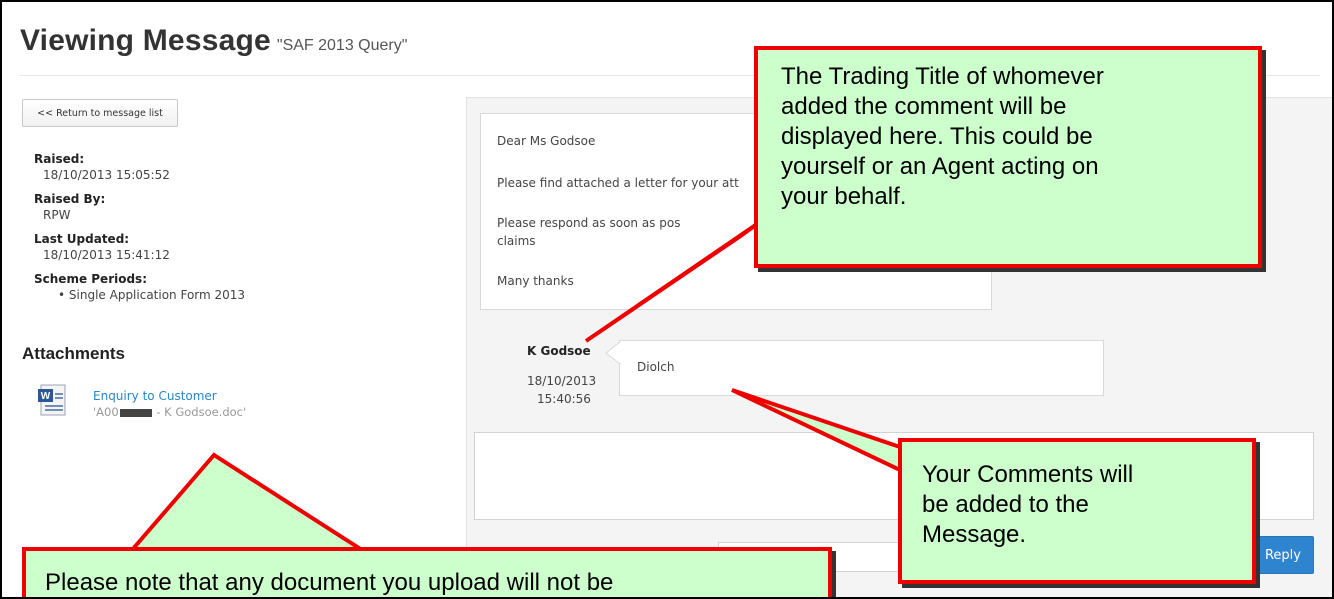  What do you see at coordinates (974, 534) in the screenshot?
I see `callout-line: Message.` at bounding box center [974, 534].